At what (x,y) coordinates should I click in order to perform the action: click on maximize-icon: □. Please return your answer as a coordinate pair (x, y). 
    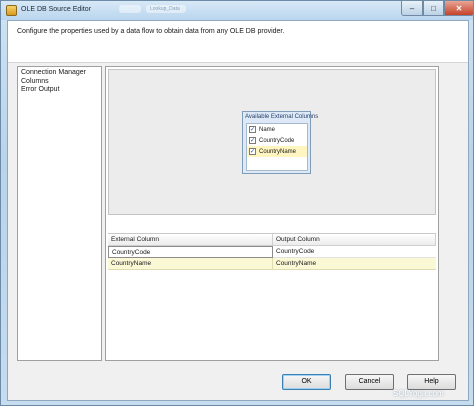
    Looking at the image, I should click on (433, 8).